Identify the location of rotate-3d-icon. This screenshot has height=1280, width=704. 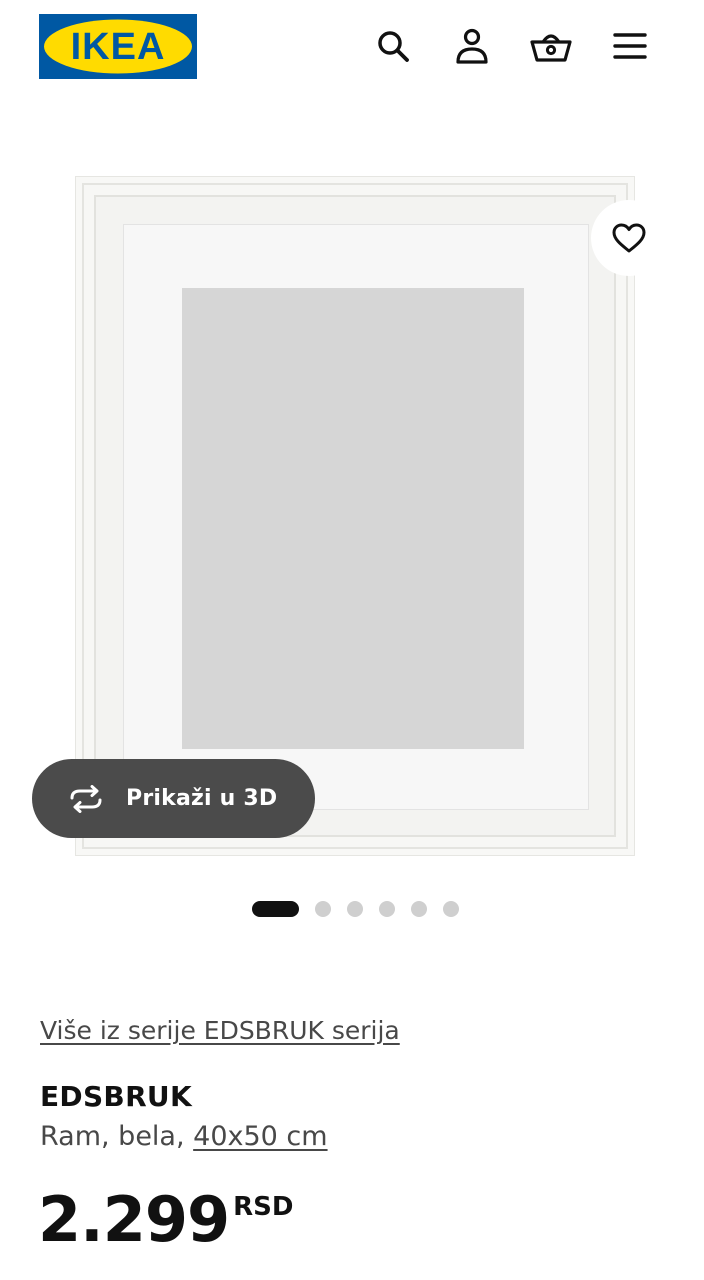
(86, 798).